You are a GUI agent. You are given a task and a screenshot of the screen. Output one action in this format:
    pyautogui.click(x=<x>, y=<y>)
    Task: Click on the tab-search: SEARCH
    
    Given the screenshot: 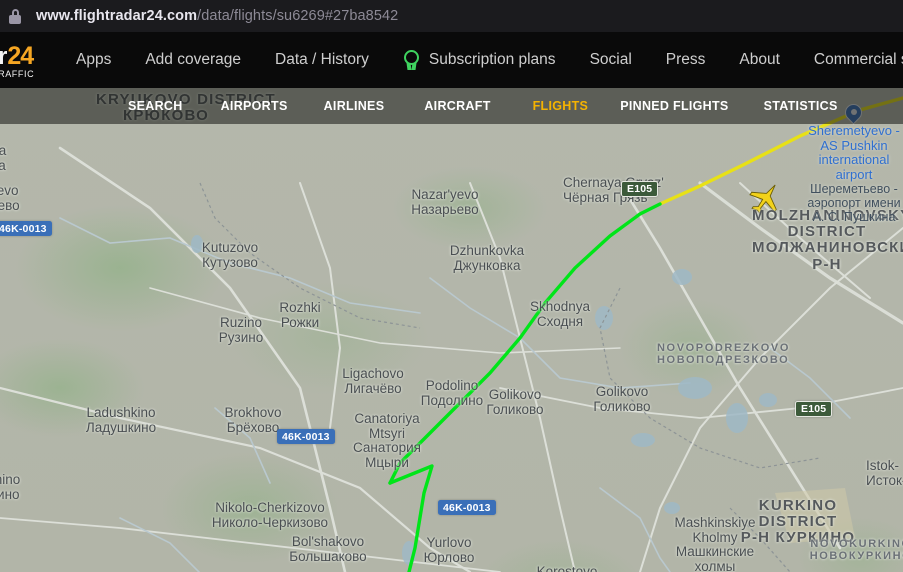 What is the action you would take?
    pyautogui.click(x=155, y=106)
    